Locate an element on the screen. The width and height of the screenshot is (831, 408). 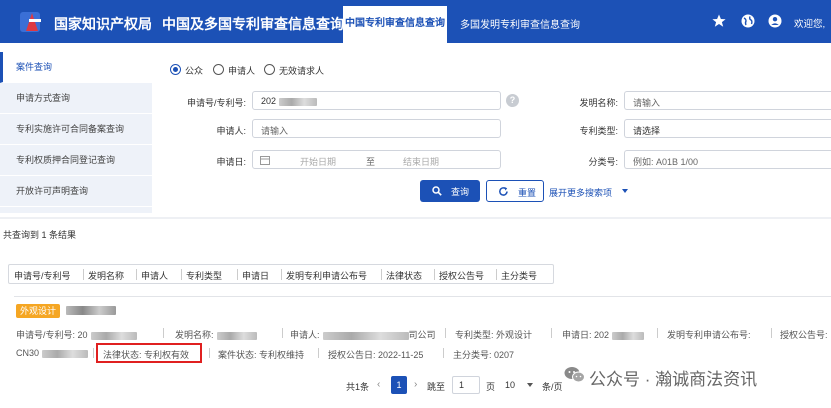
expand-more-options-link: 展开更多搜索项 is located at coordinates (580, 192).